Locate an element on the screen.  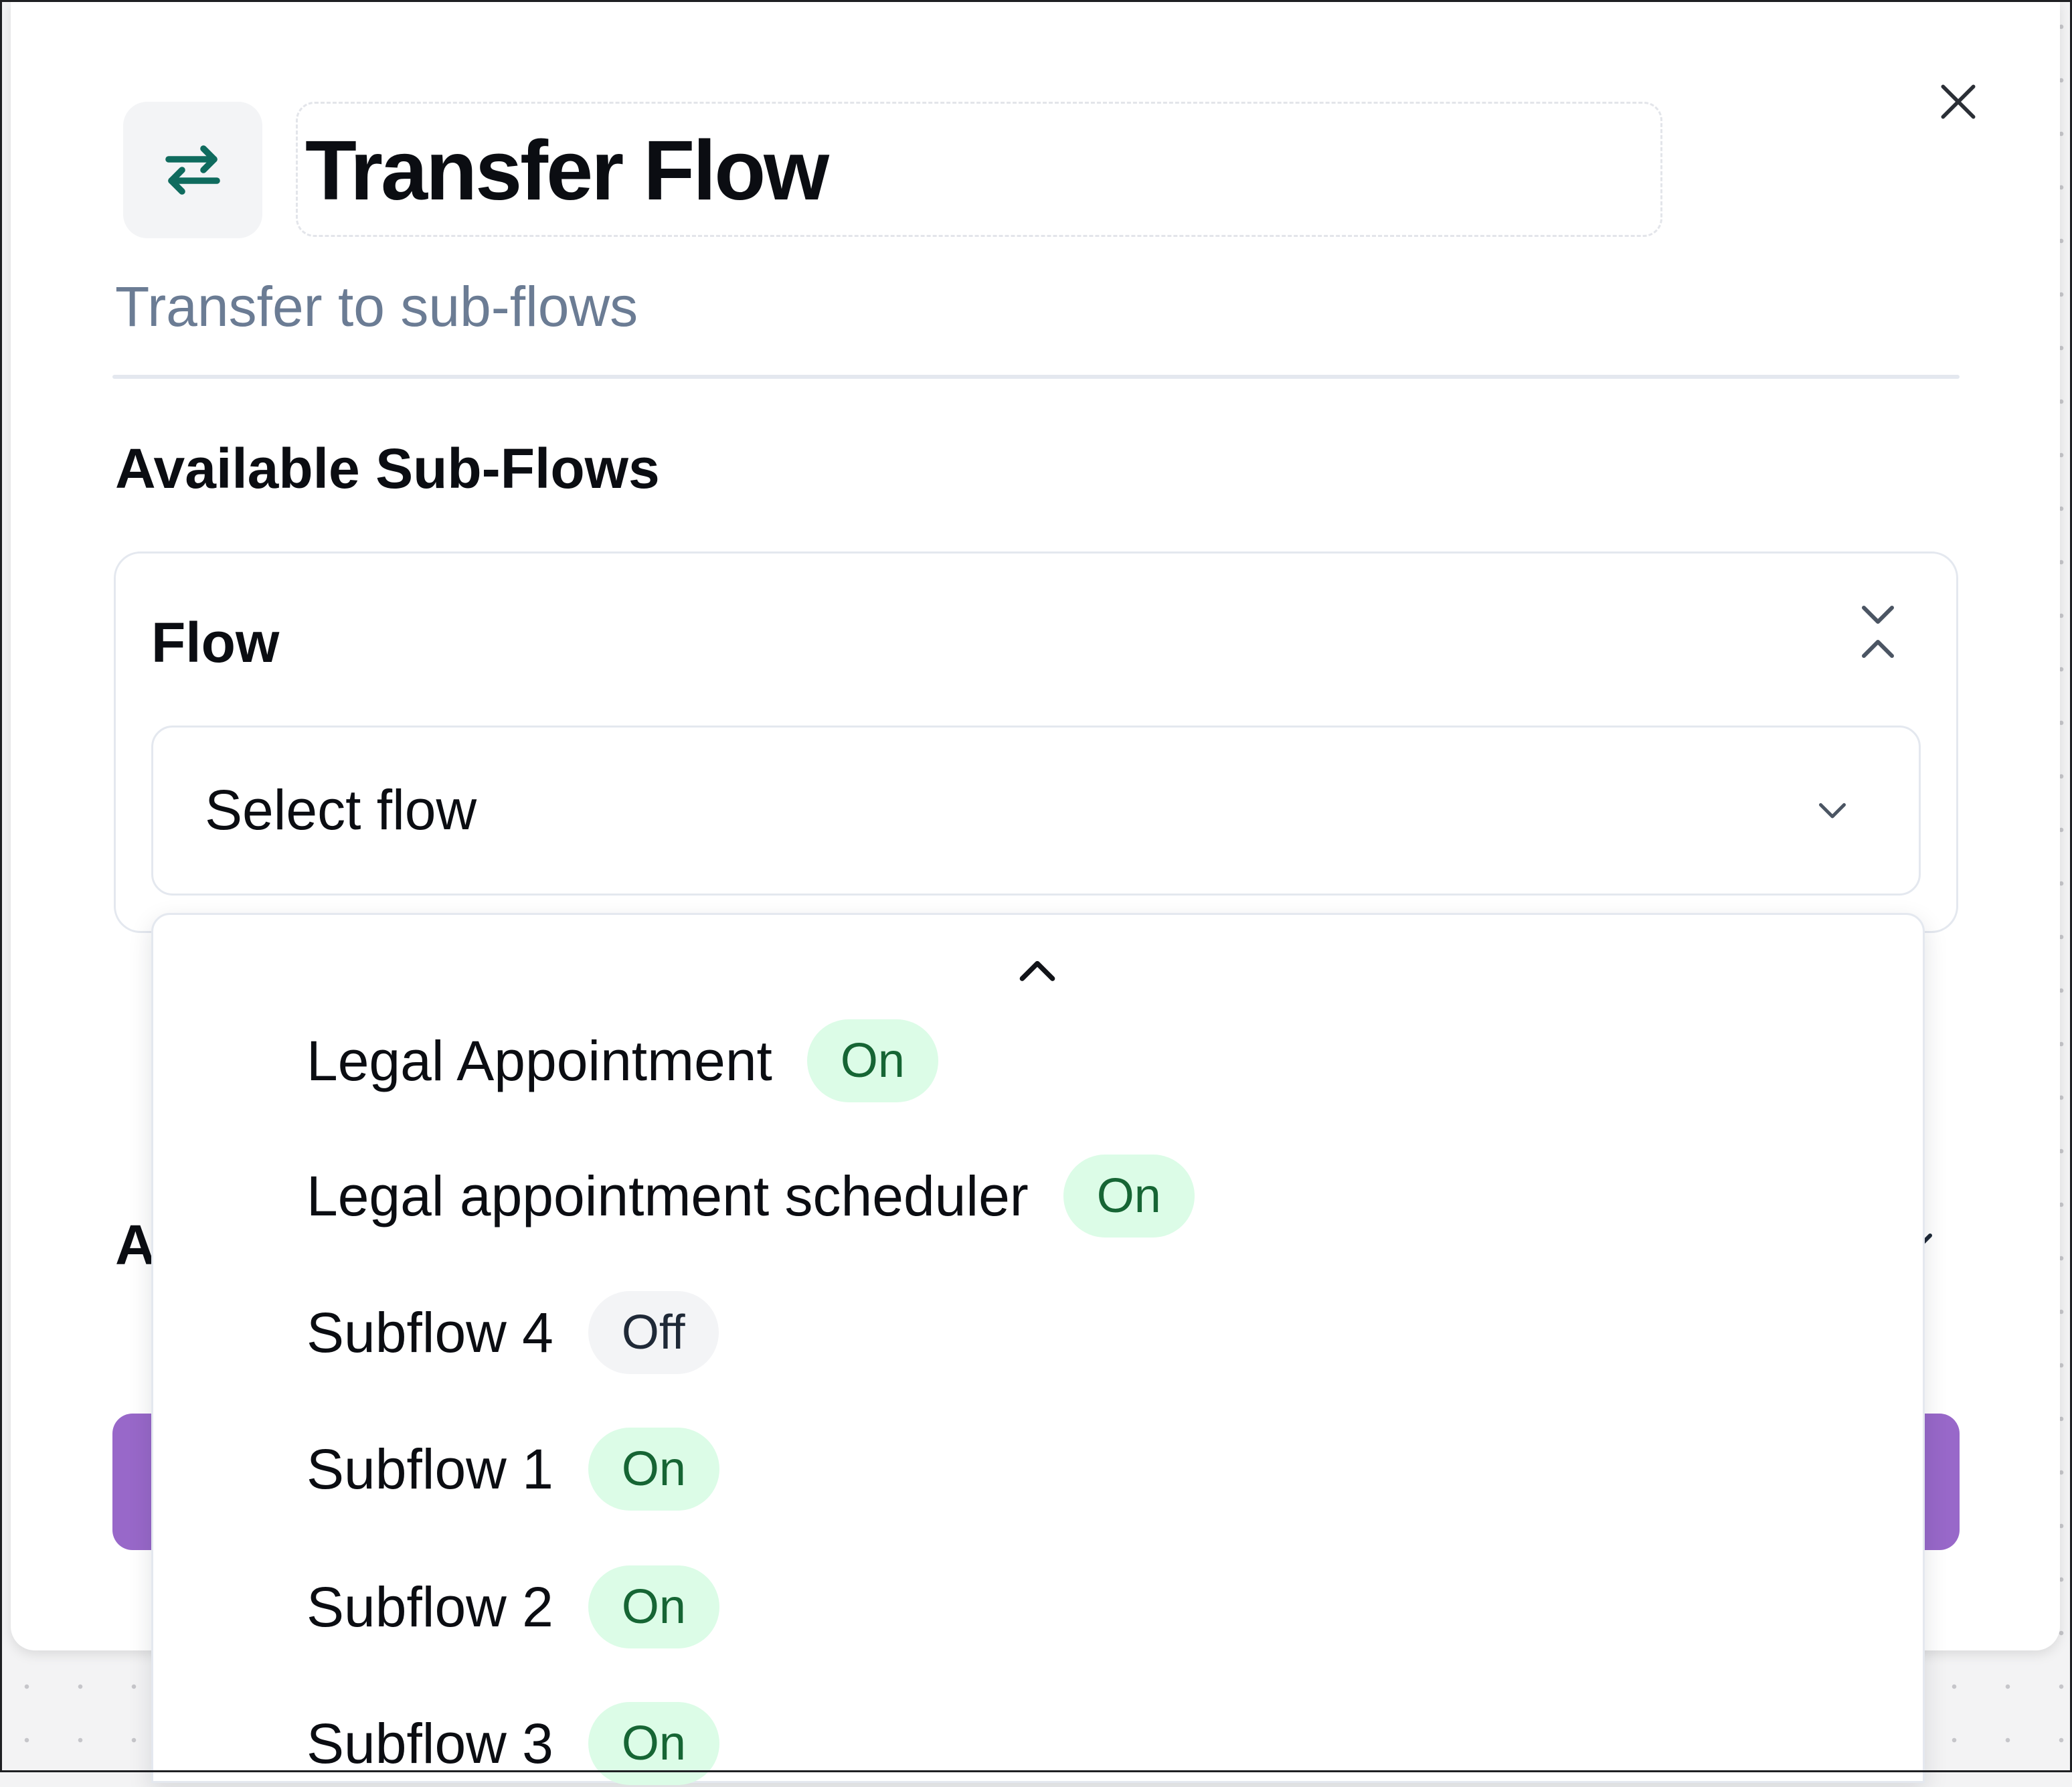
page-subtitle: Transfer to sub-flows is located at coordinates (377, 306).